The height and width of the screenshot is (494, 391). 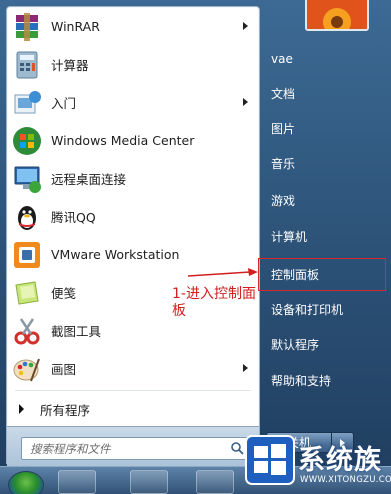 I want to click on start-button, so click(x=26, y=482).